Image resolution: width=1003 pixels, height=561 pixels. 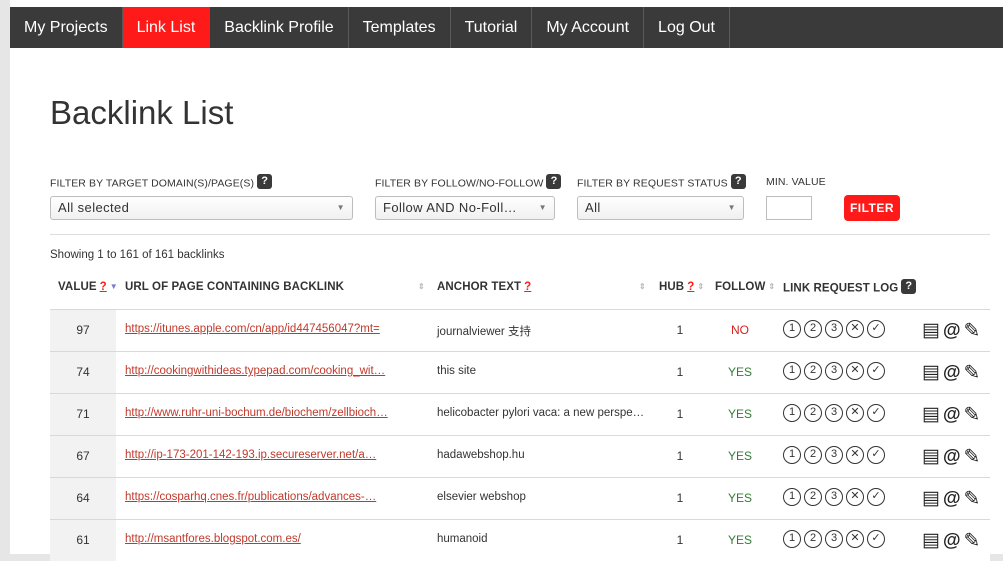 What do you see at coordinates (484, 332) in the screenshot?
I see `row-anchor-text: journalviewer 支持` at bounding box center [484, 332].